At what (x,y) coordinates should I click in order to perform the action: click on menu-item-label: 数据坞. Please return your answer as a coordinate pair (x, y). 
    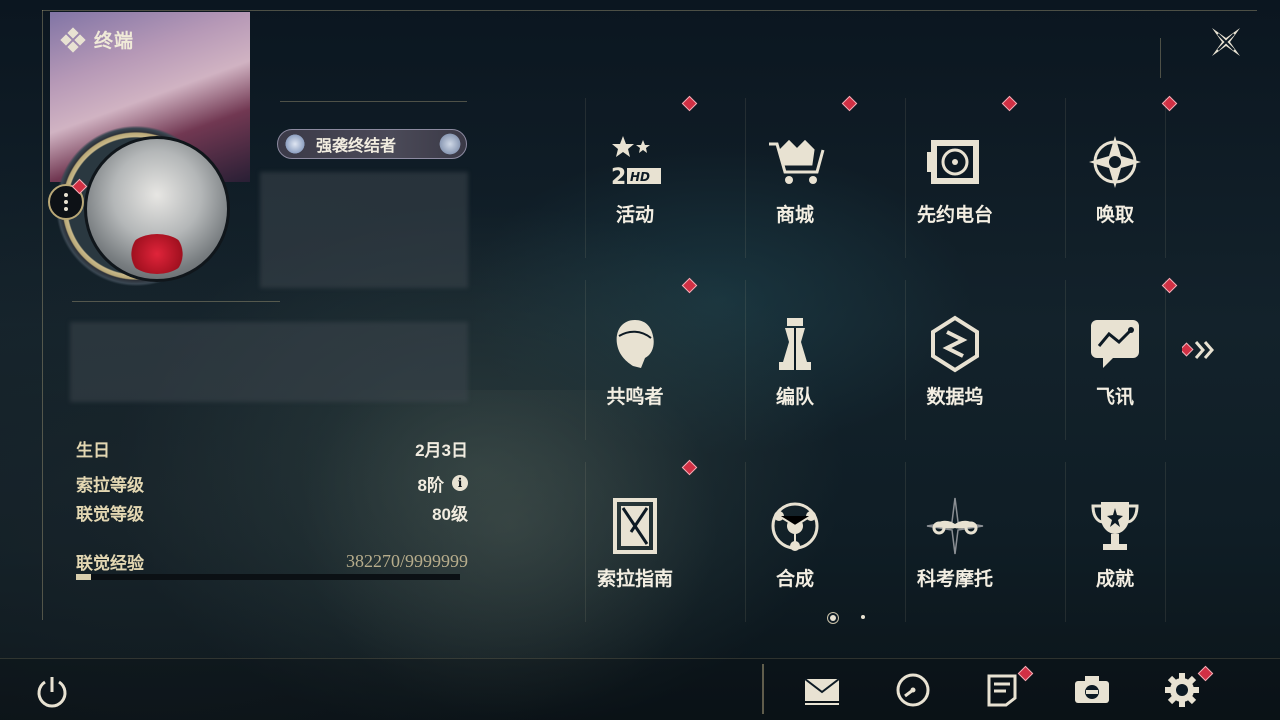
    Looking at the image, I should click on (955, 397).